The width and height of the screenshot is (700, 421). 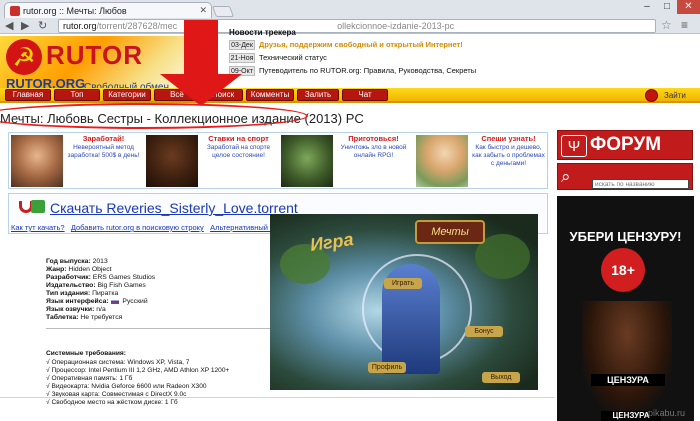 I want to click on age-badge: 18+, so click(x=623, y=270).